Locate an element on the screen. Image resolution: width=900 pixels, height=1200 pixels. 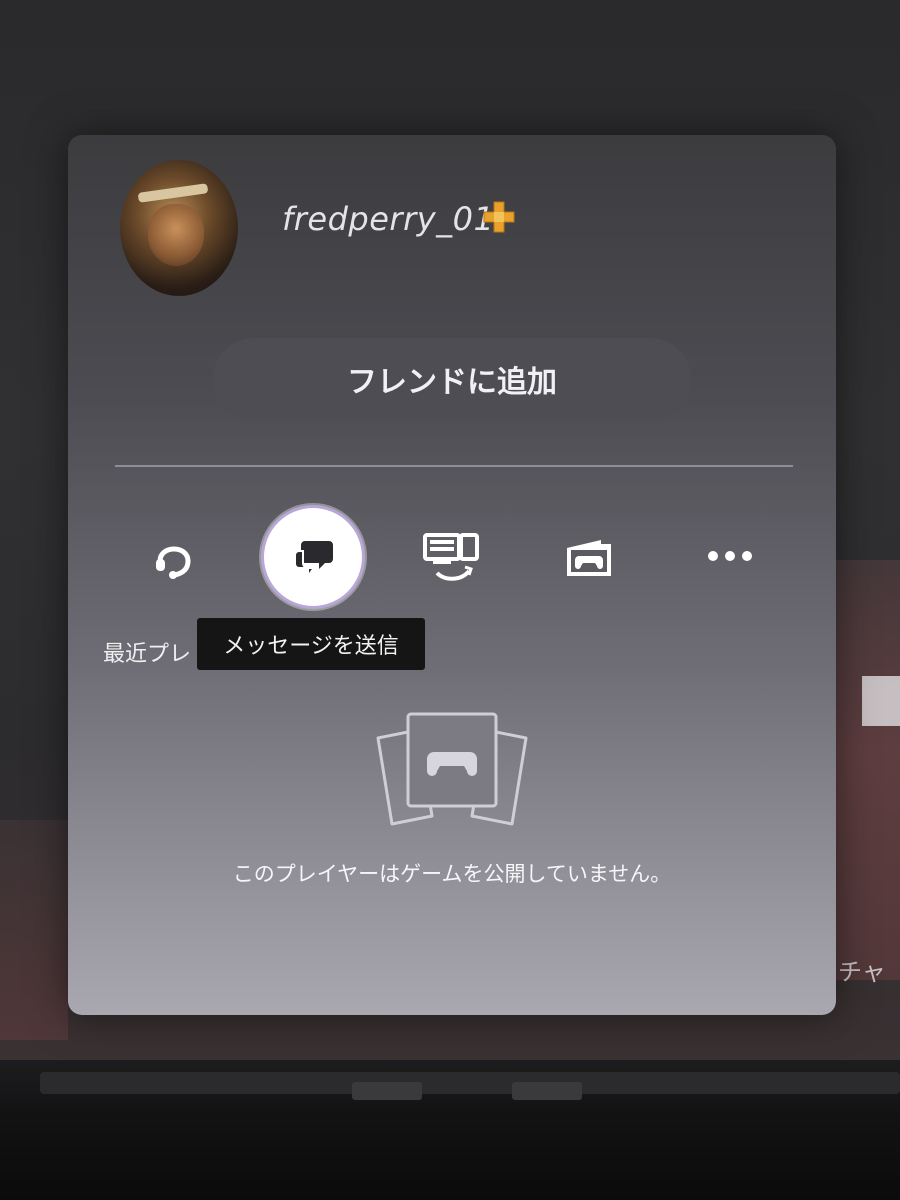
username: fredperry_01 is located at coordinates (388, 219).